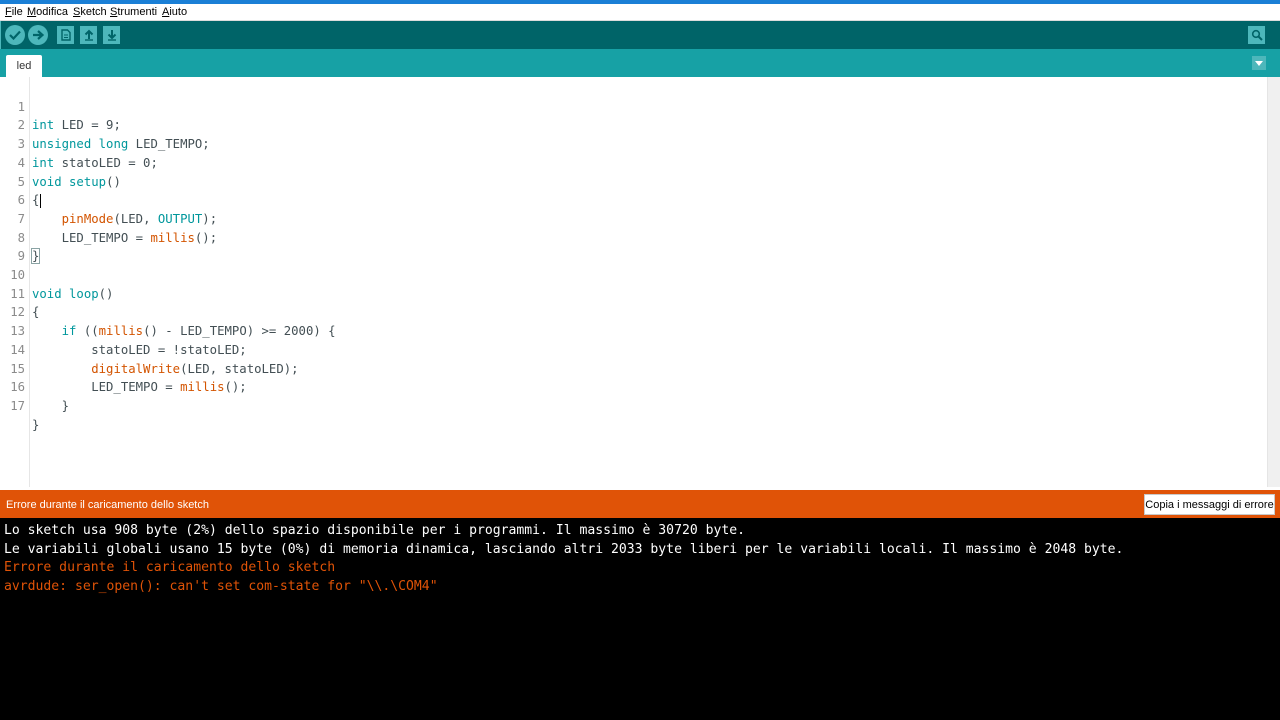 The image size is (1280, 720). What do you see at coordinates (1273, 282) in the screenshot?
I see `editor-scrollbar` at bounding box center [1273, 282].